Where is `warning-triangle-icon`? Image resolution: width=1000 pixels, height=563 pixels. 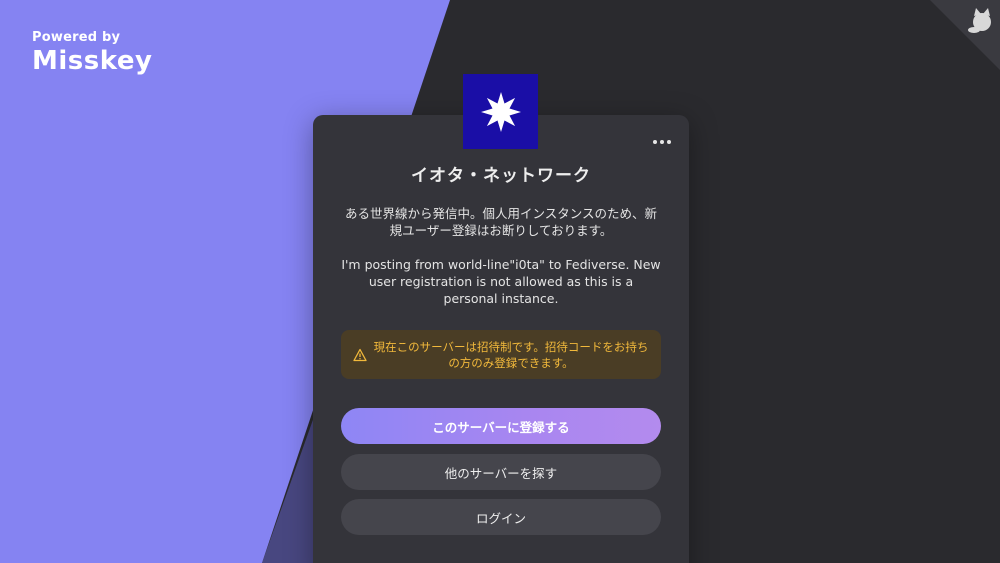
warning-triangle-icon is located at coordinates (360, 354).